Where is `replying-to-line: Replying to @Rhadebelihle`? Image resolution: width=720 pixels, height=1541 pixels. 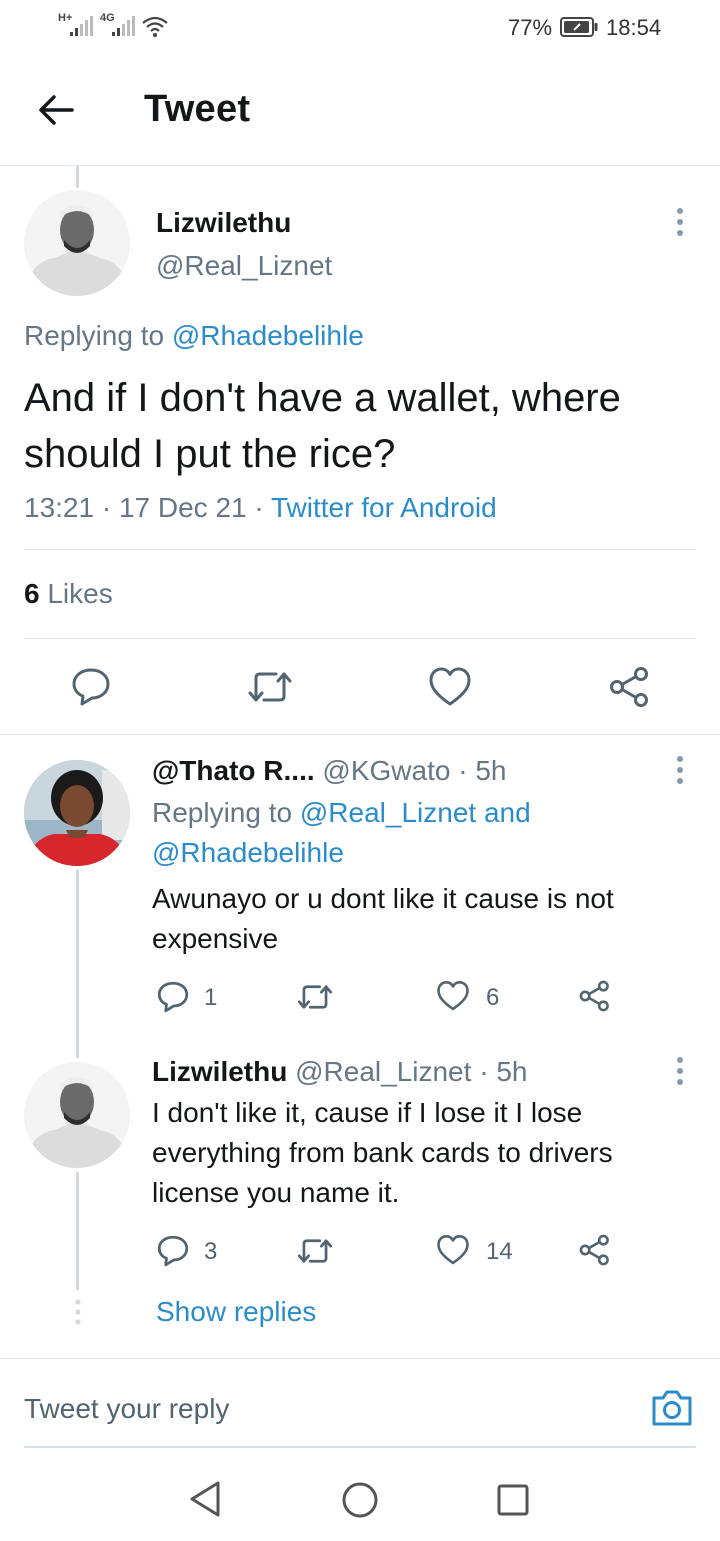 replying-to-line: Replying to @Rhadebelihle is located at coordinates (194, 336).